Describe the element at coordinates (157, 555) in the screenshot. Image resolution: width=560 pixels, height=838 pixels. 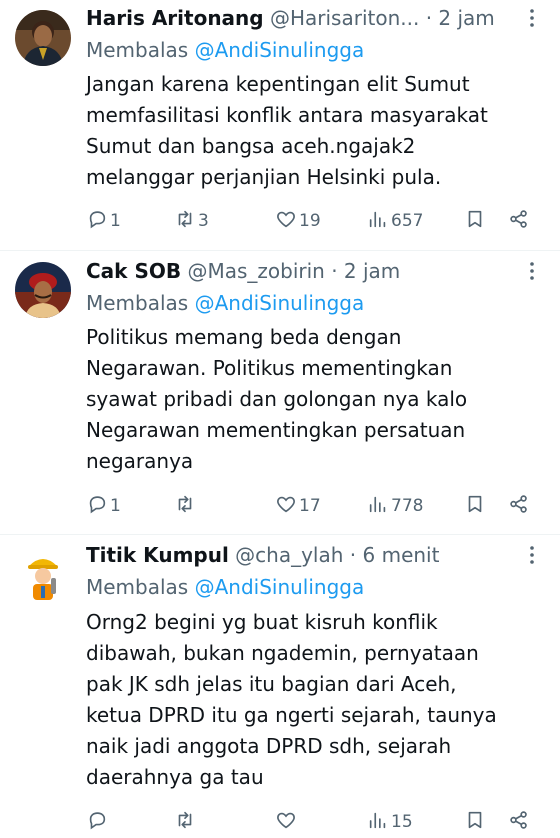
I see `display-name: Titik Kumpul` at that location.